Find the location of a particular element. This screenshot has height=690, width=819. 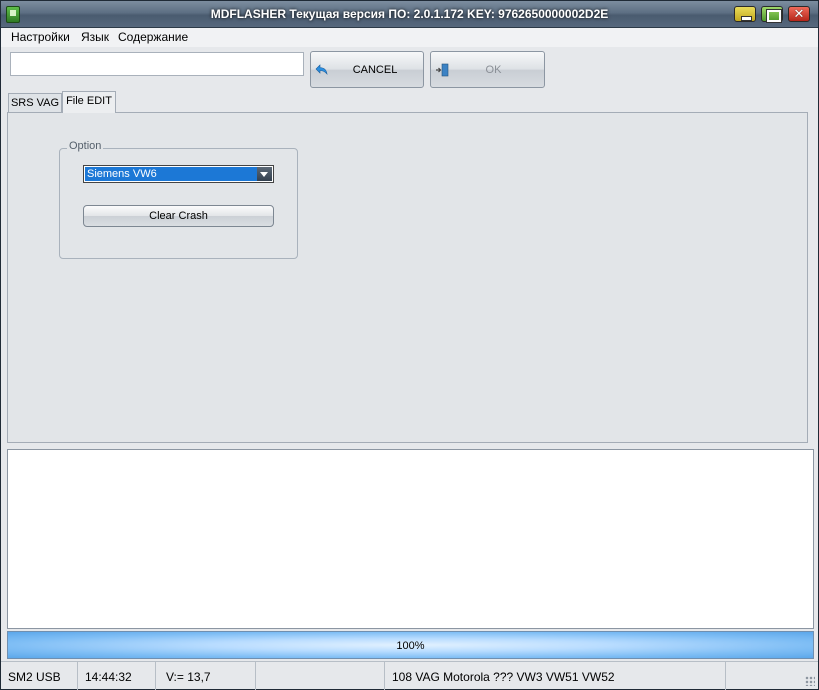

tab-file-edit: File EDIT is located at coordinates (89, 102).